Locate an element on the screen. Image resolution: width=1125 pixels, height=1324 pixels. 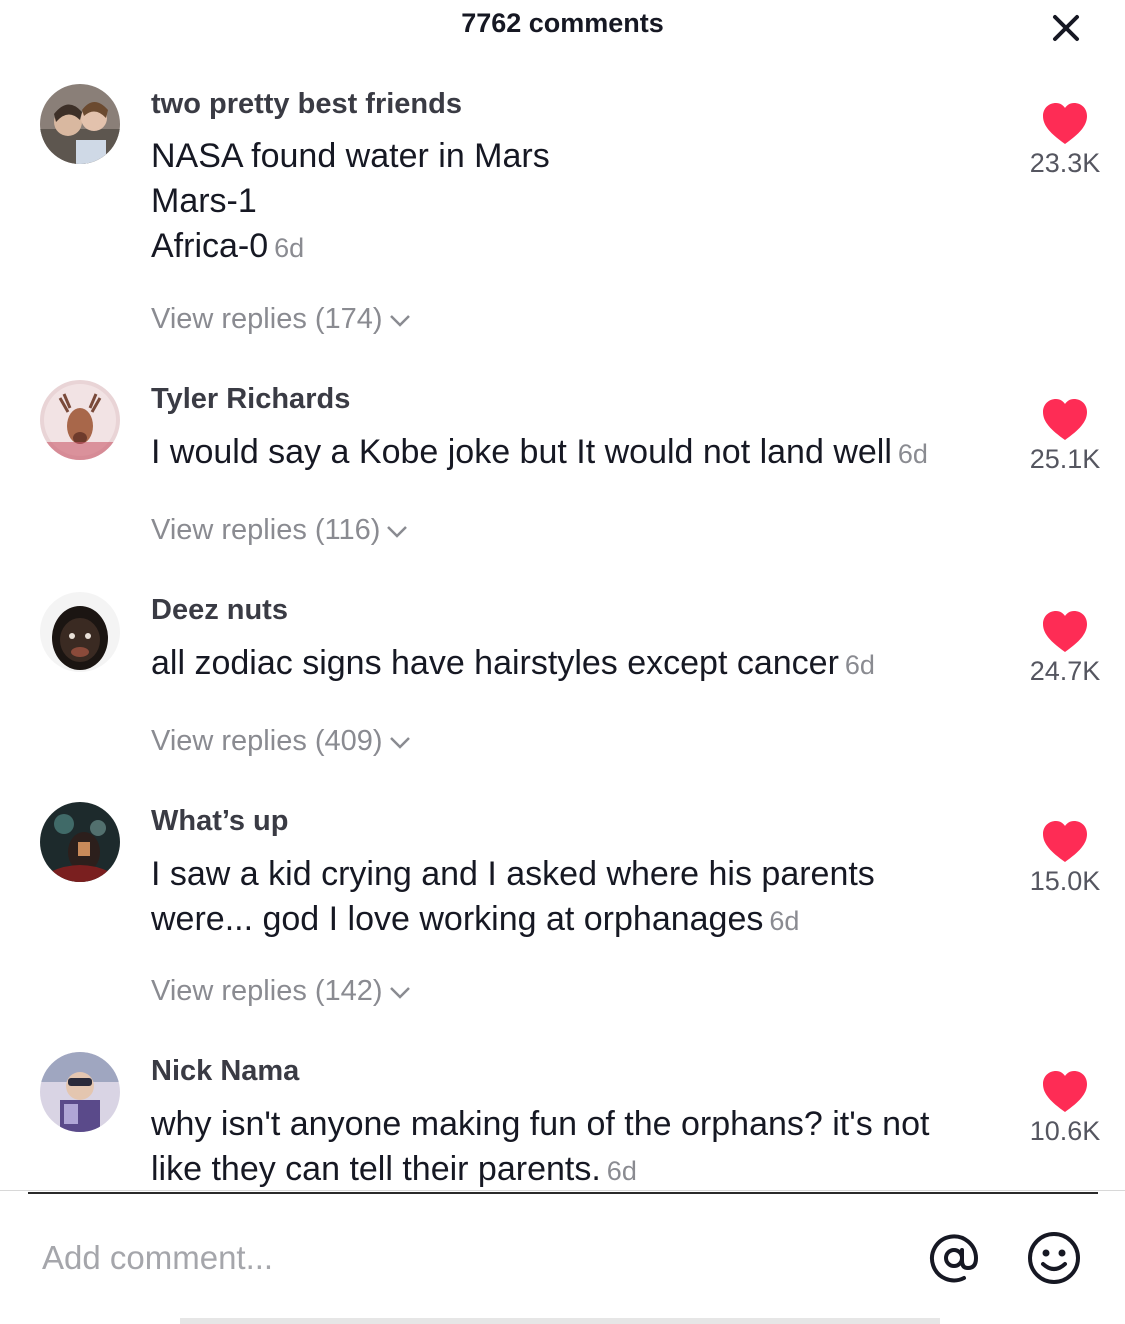
view-replies-label: View replies (174) is located at coordinates (267, 319).